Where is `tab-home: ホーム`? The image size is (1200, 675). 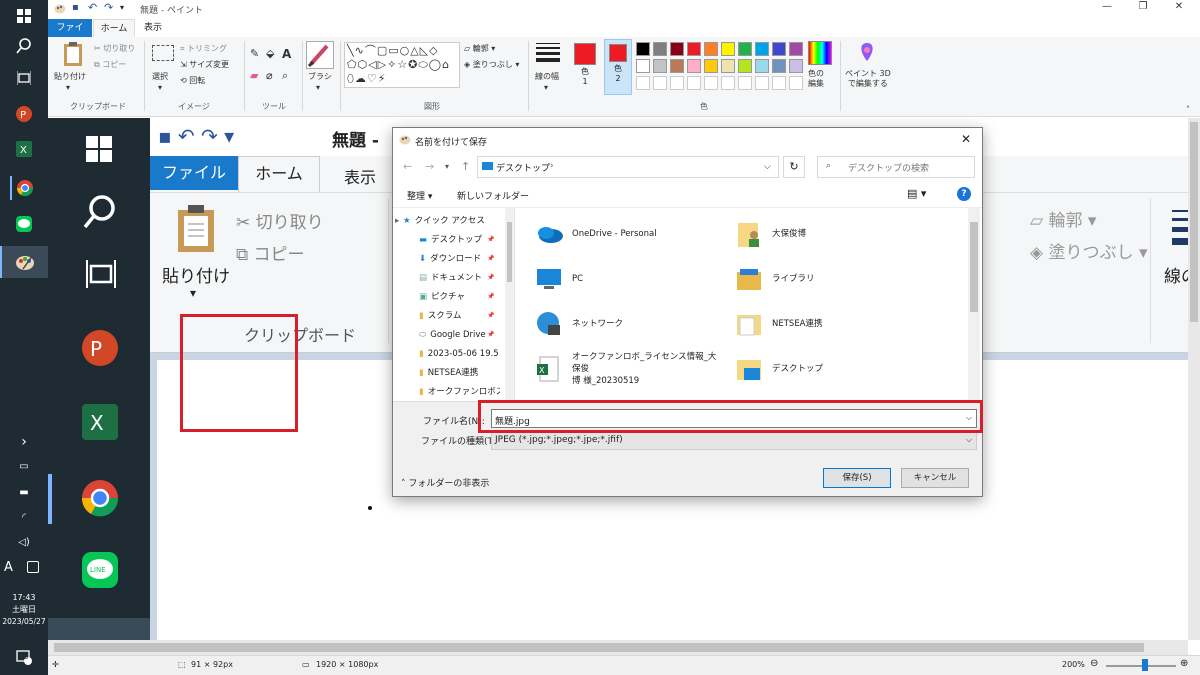
tab-home: ホーム is located at coordinates (114, 28).